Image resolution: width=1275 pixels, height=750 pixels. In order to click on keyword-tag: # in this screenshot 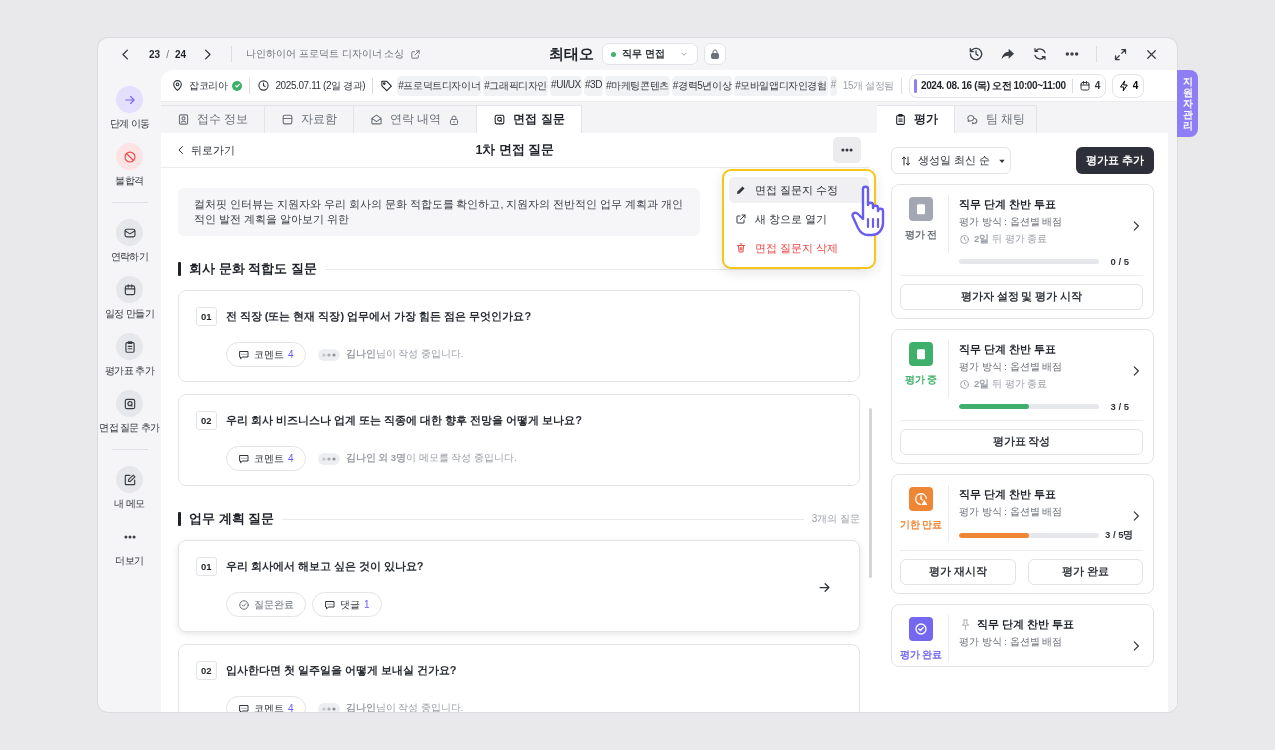, I will do `click(833, 85)`.